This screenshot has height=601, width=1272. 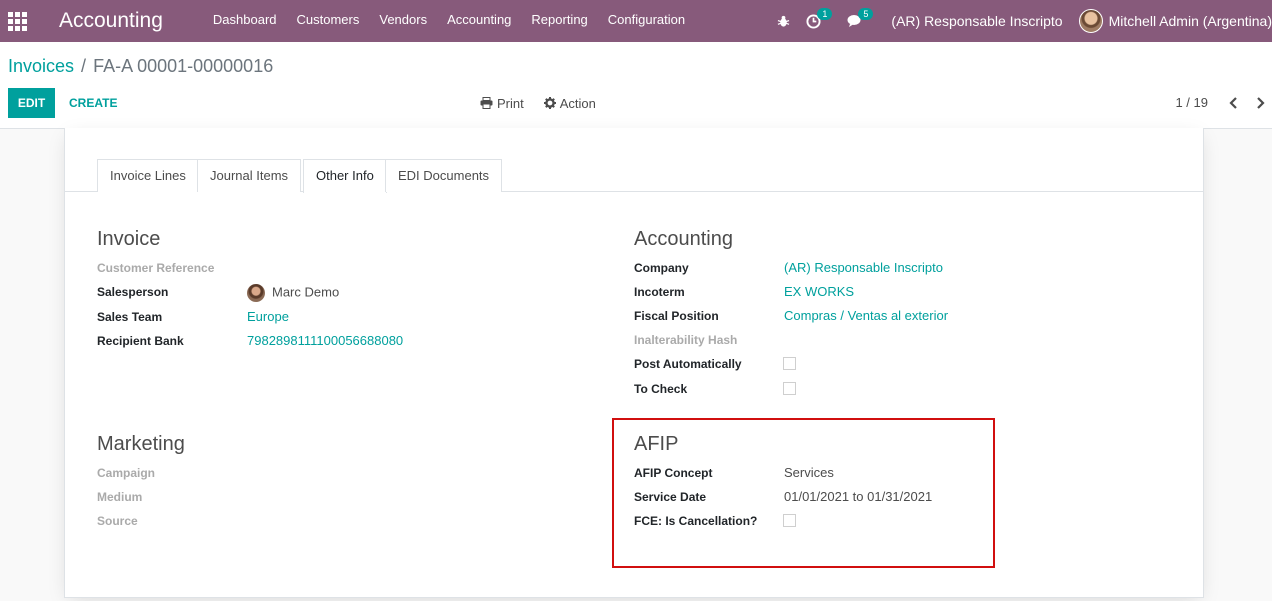 I want to click on afip-concept-value: Services, so click(x=809, y=472).